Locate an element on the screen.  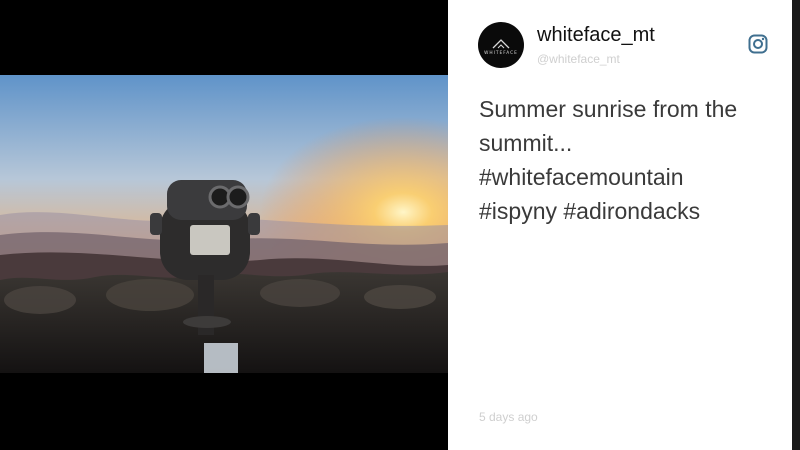
post-username: whiteface_mt is located at coordinates (596, 35).